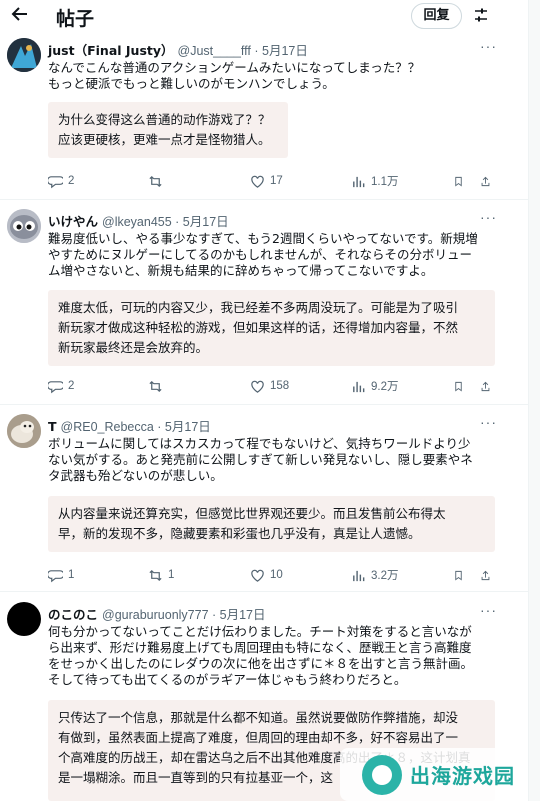 This screenshot has width=540, height=801. I want to click on retweet-count: 1, so click(171, 575).